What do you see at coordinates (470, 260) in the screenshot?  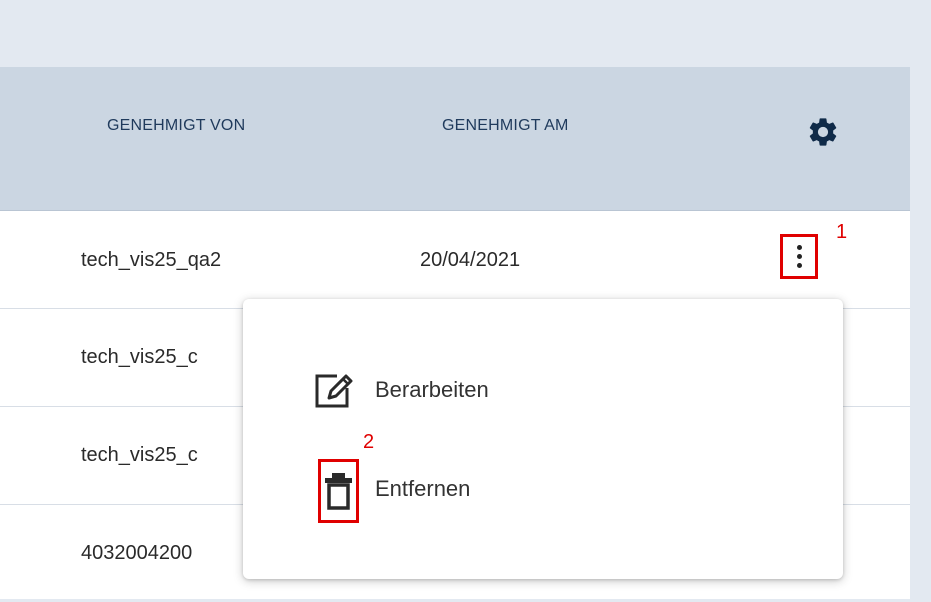 I see `row-approved-on: 20/04/2021` at bounding box center [470, 260].